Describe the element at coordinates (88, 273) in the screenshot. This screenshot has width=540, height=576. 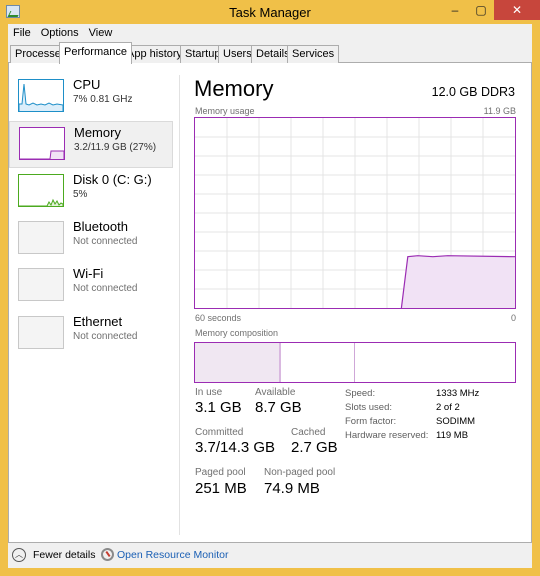
I see `sidebar-item-label: Wi-Fi` at that location.